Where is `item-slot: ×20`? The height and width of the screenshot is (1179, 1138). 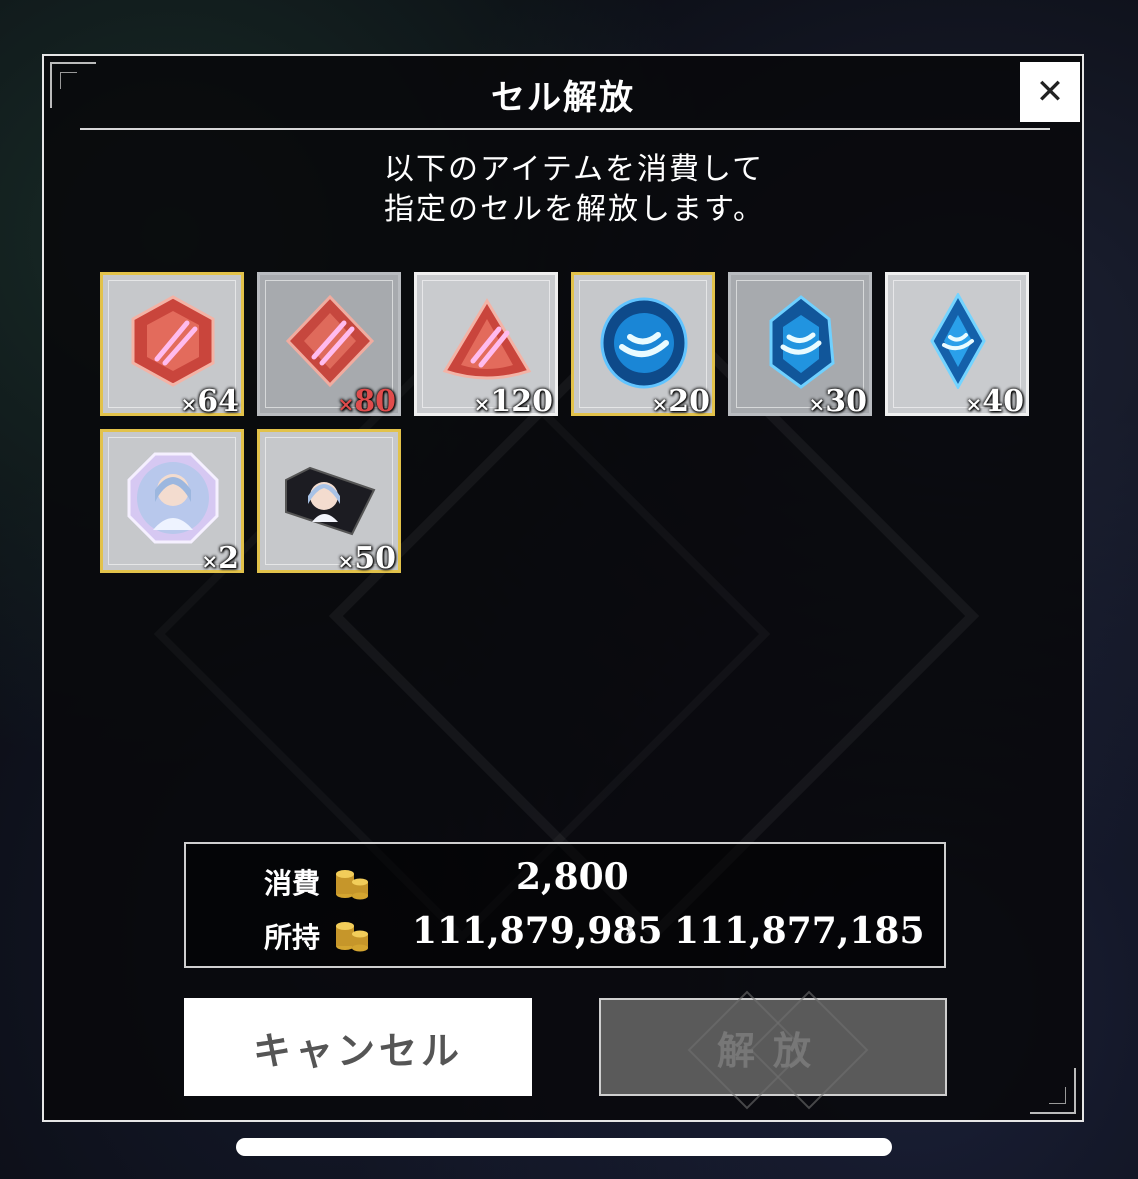
item-slot: ×20 is located at coordinates (643, 345).